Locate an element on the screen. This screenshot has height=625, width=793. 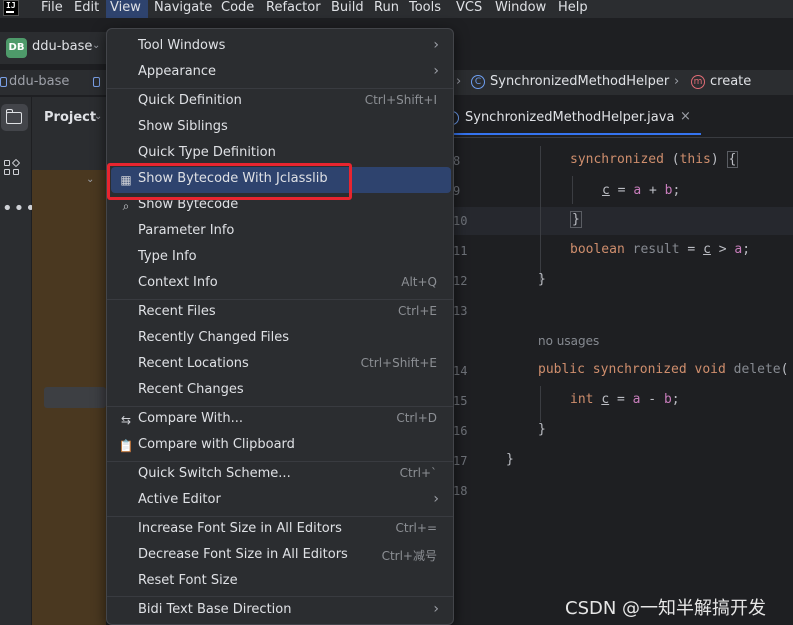
app-logo-text: IJ is located at coordinates (11, 5).